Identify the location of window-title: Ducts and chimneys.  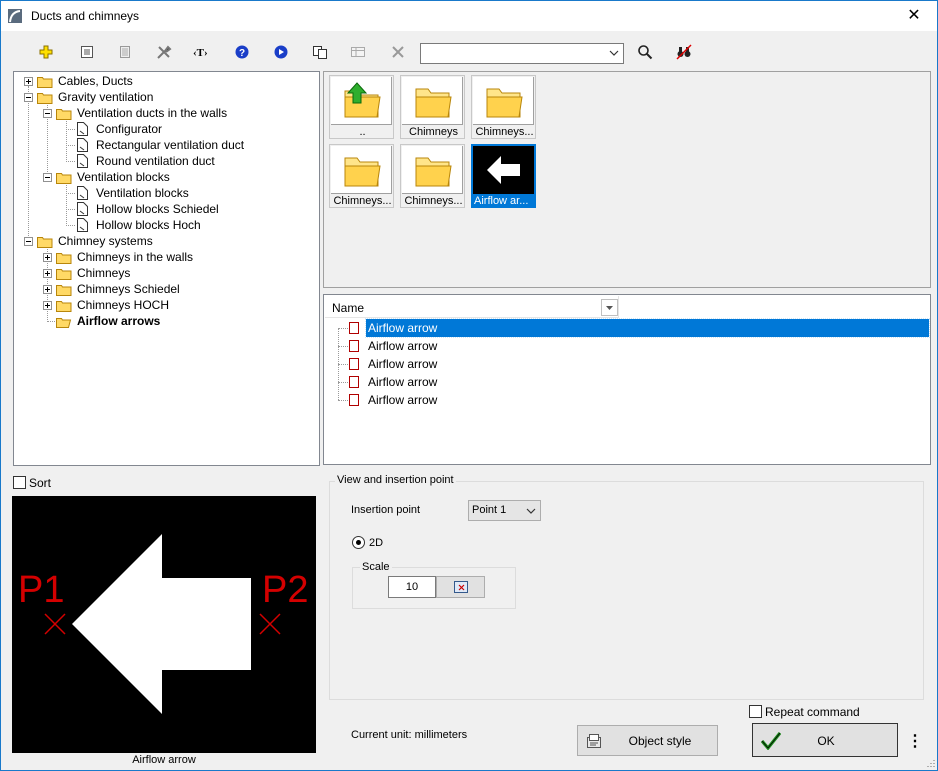
(85, 16).